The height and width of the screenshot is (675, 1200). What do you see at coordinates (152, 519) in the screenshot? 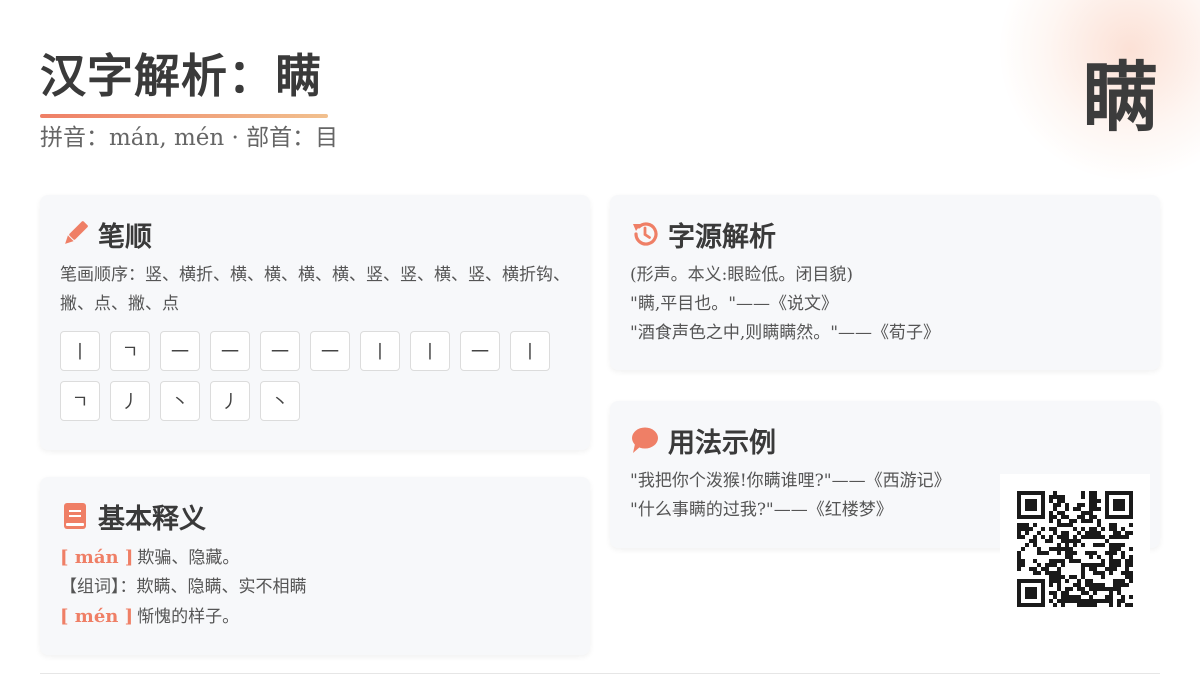
I see `basic-meaning-title: 基本释义` at bounding box center [152, 519].